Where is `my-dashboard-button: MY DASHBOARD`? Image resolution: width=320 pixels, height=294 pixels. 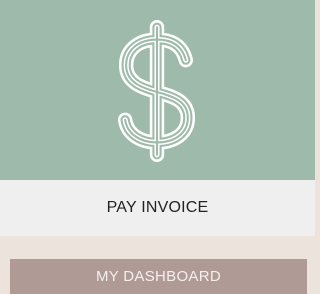 my-dashboard-button: MY DASHBOARD is located at coordinates (158, 276).